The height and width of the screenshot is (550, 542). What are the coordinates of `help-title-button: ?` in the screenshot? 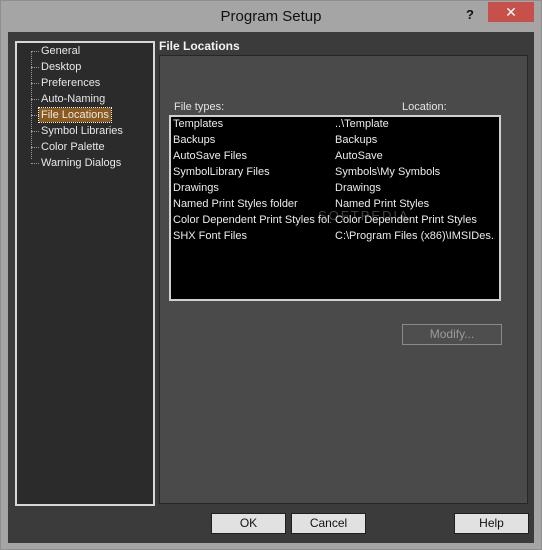 It's located at (470, 15).